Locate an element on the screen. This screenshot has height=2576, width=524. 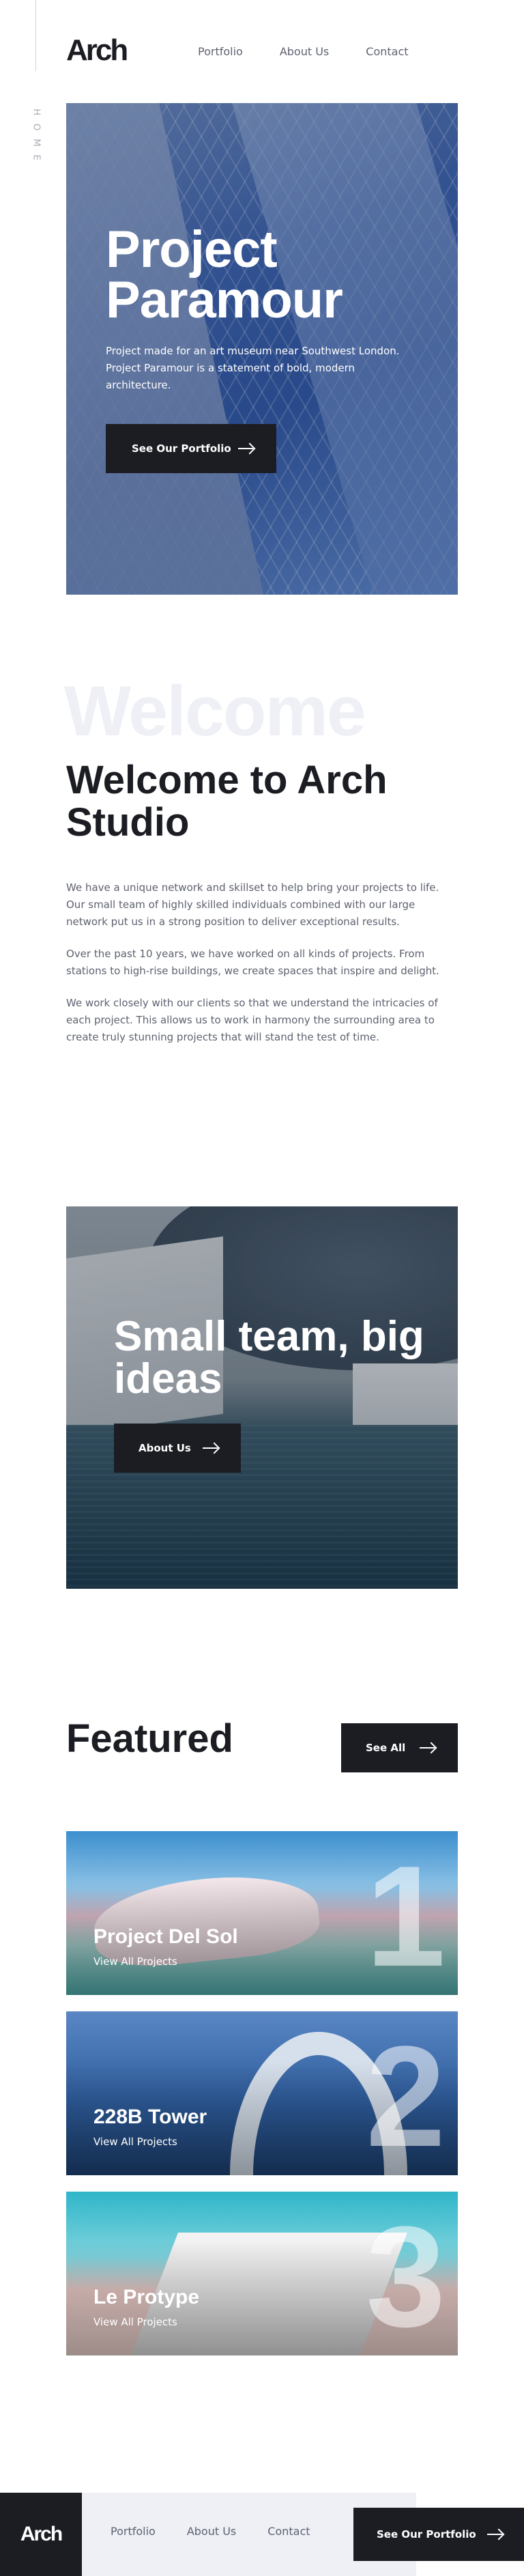
hero-title: Project Paramour is located at coordinates (224, 275).